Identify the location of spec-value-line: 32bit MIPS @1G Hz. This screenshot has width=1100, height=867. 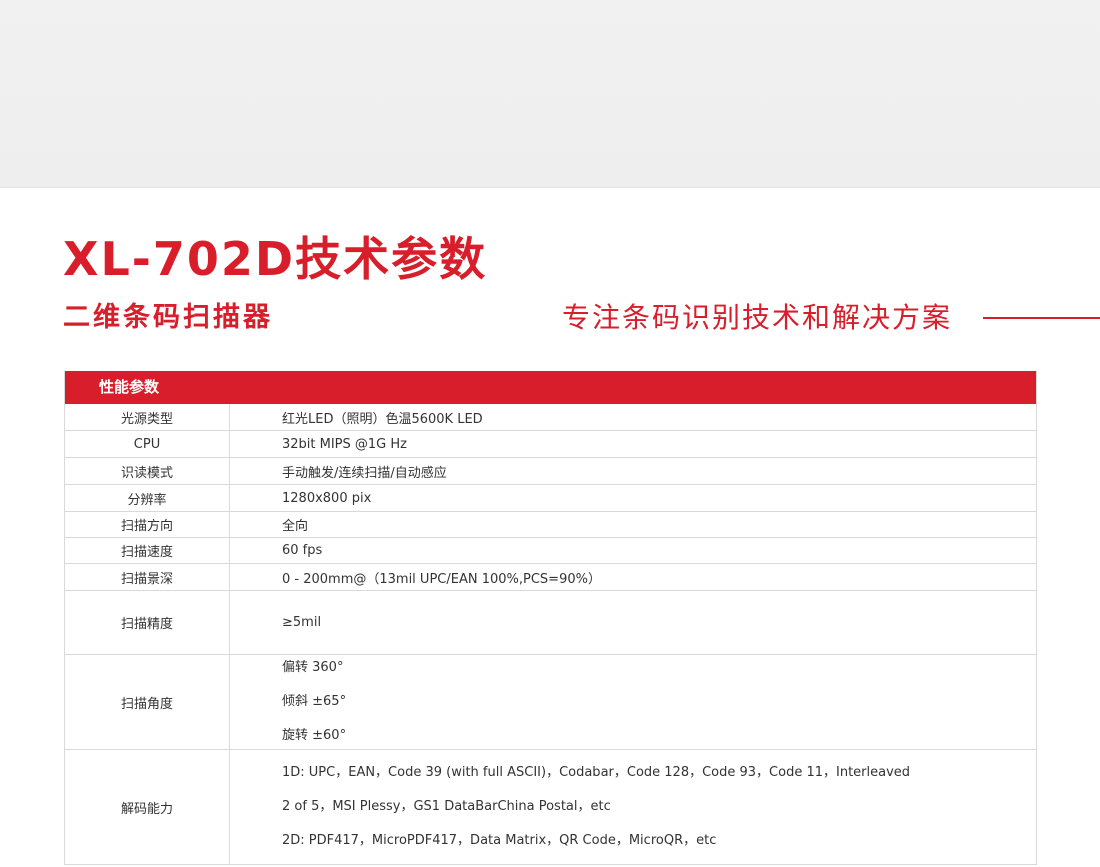
(344, 444).